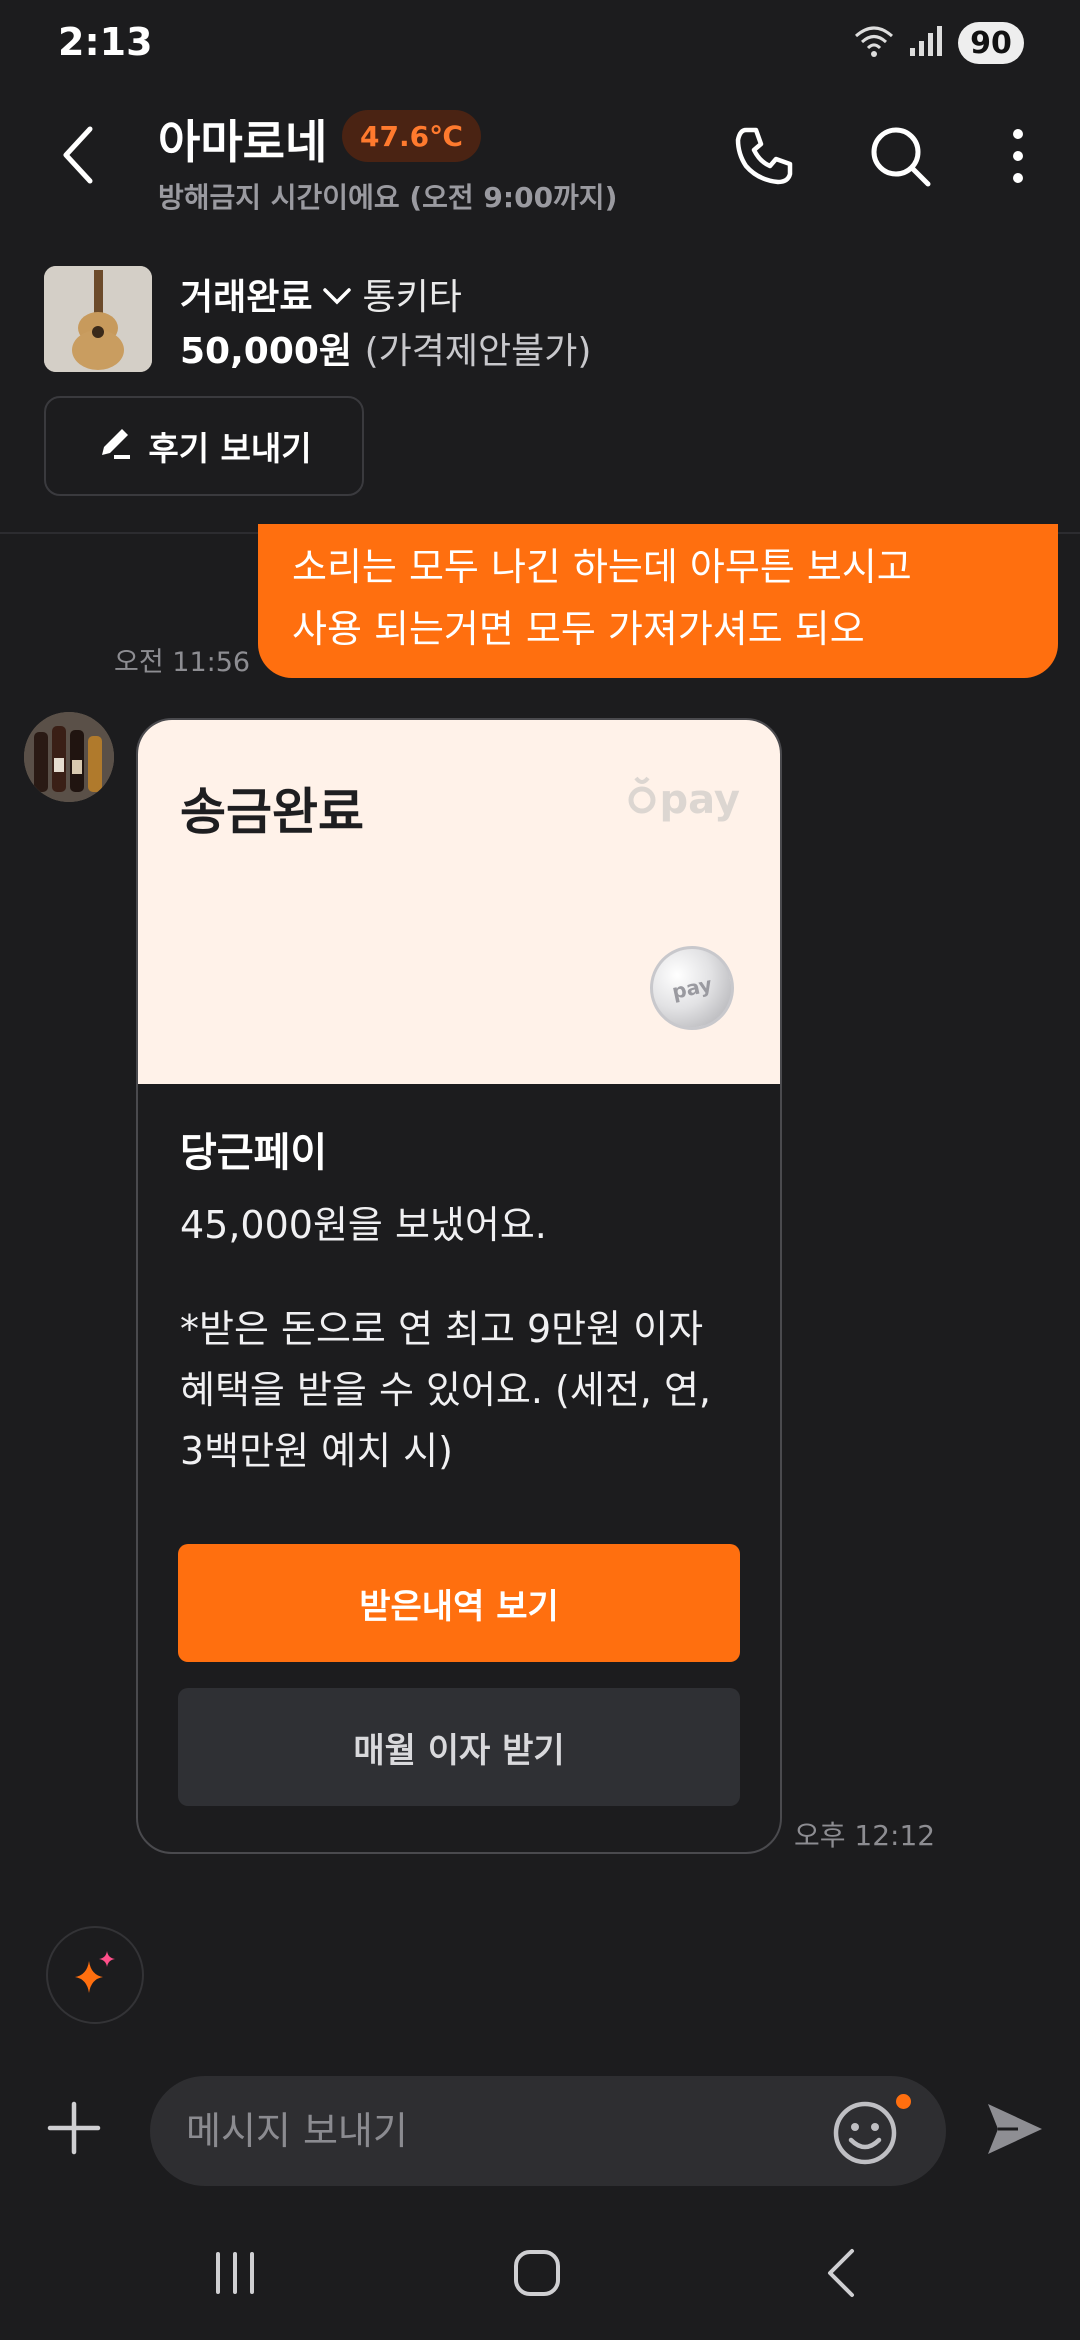 The image size is (1080, 2340). I want to click on phone-icon, so click(764, 158).